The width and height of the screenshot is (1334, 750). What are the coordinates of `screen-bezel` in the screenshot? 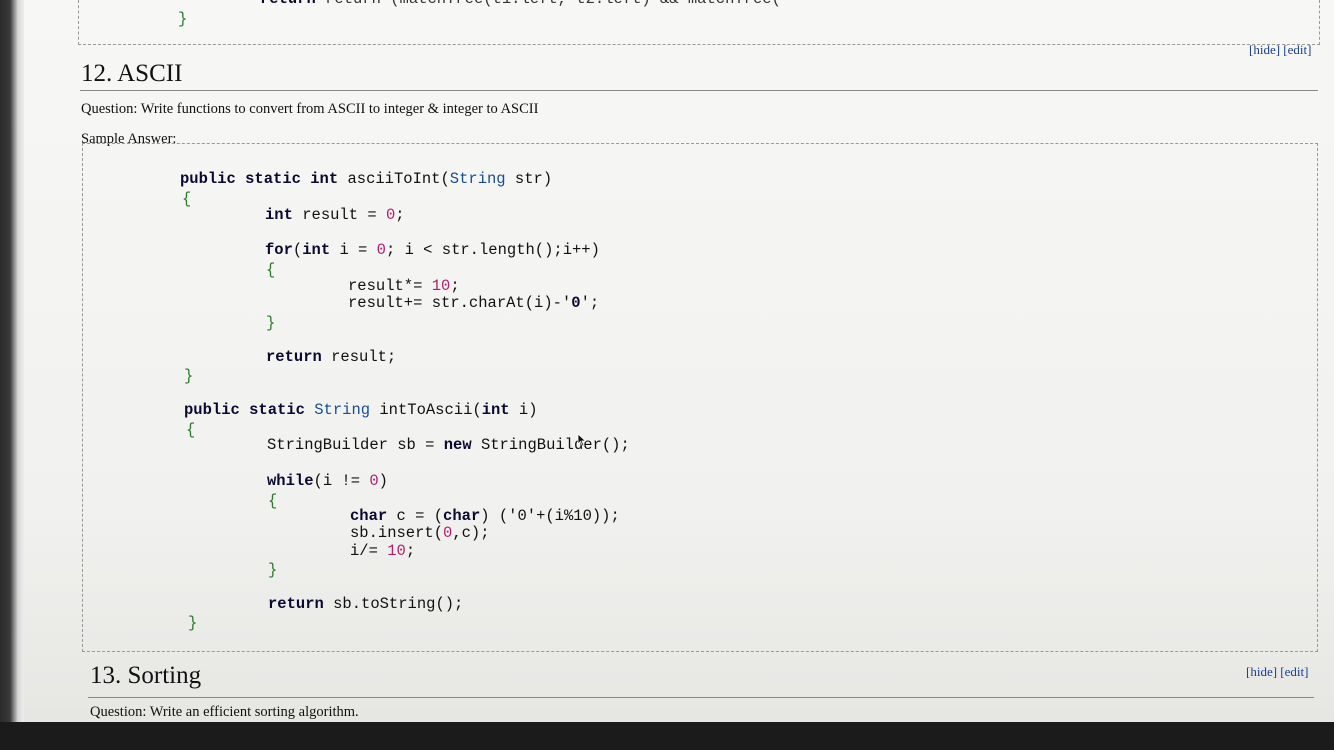 It's located at (667, 736).